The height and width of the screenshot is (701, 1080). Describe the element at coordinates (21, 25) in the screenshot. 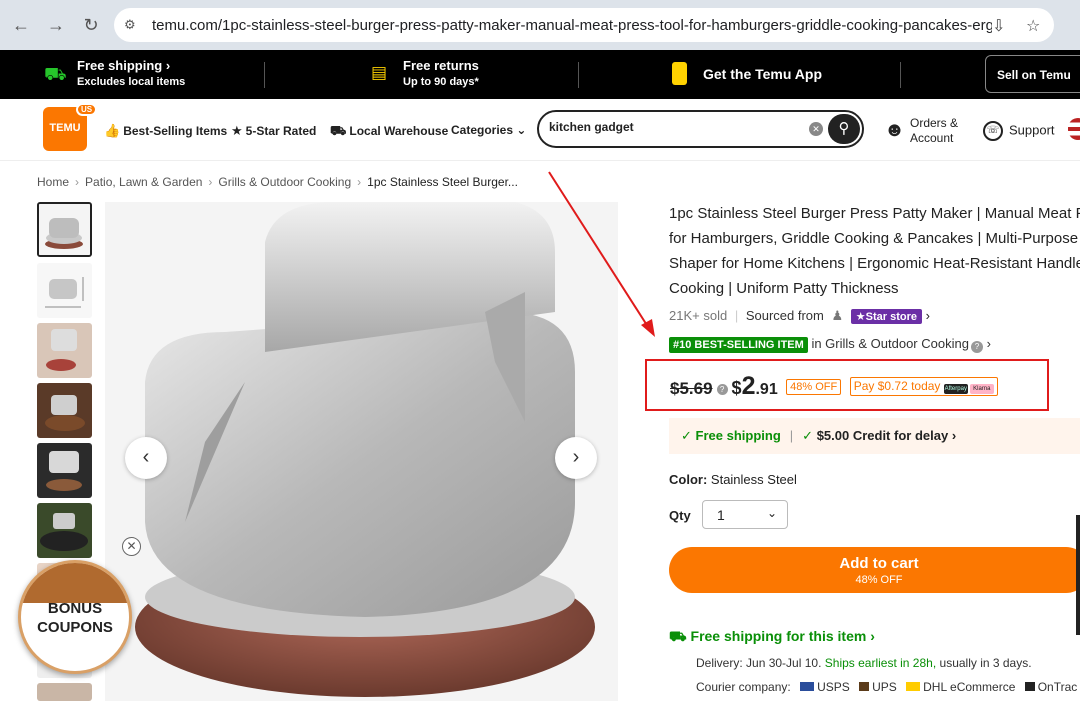

I see `back-icon: ←` at that location.